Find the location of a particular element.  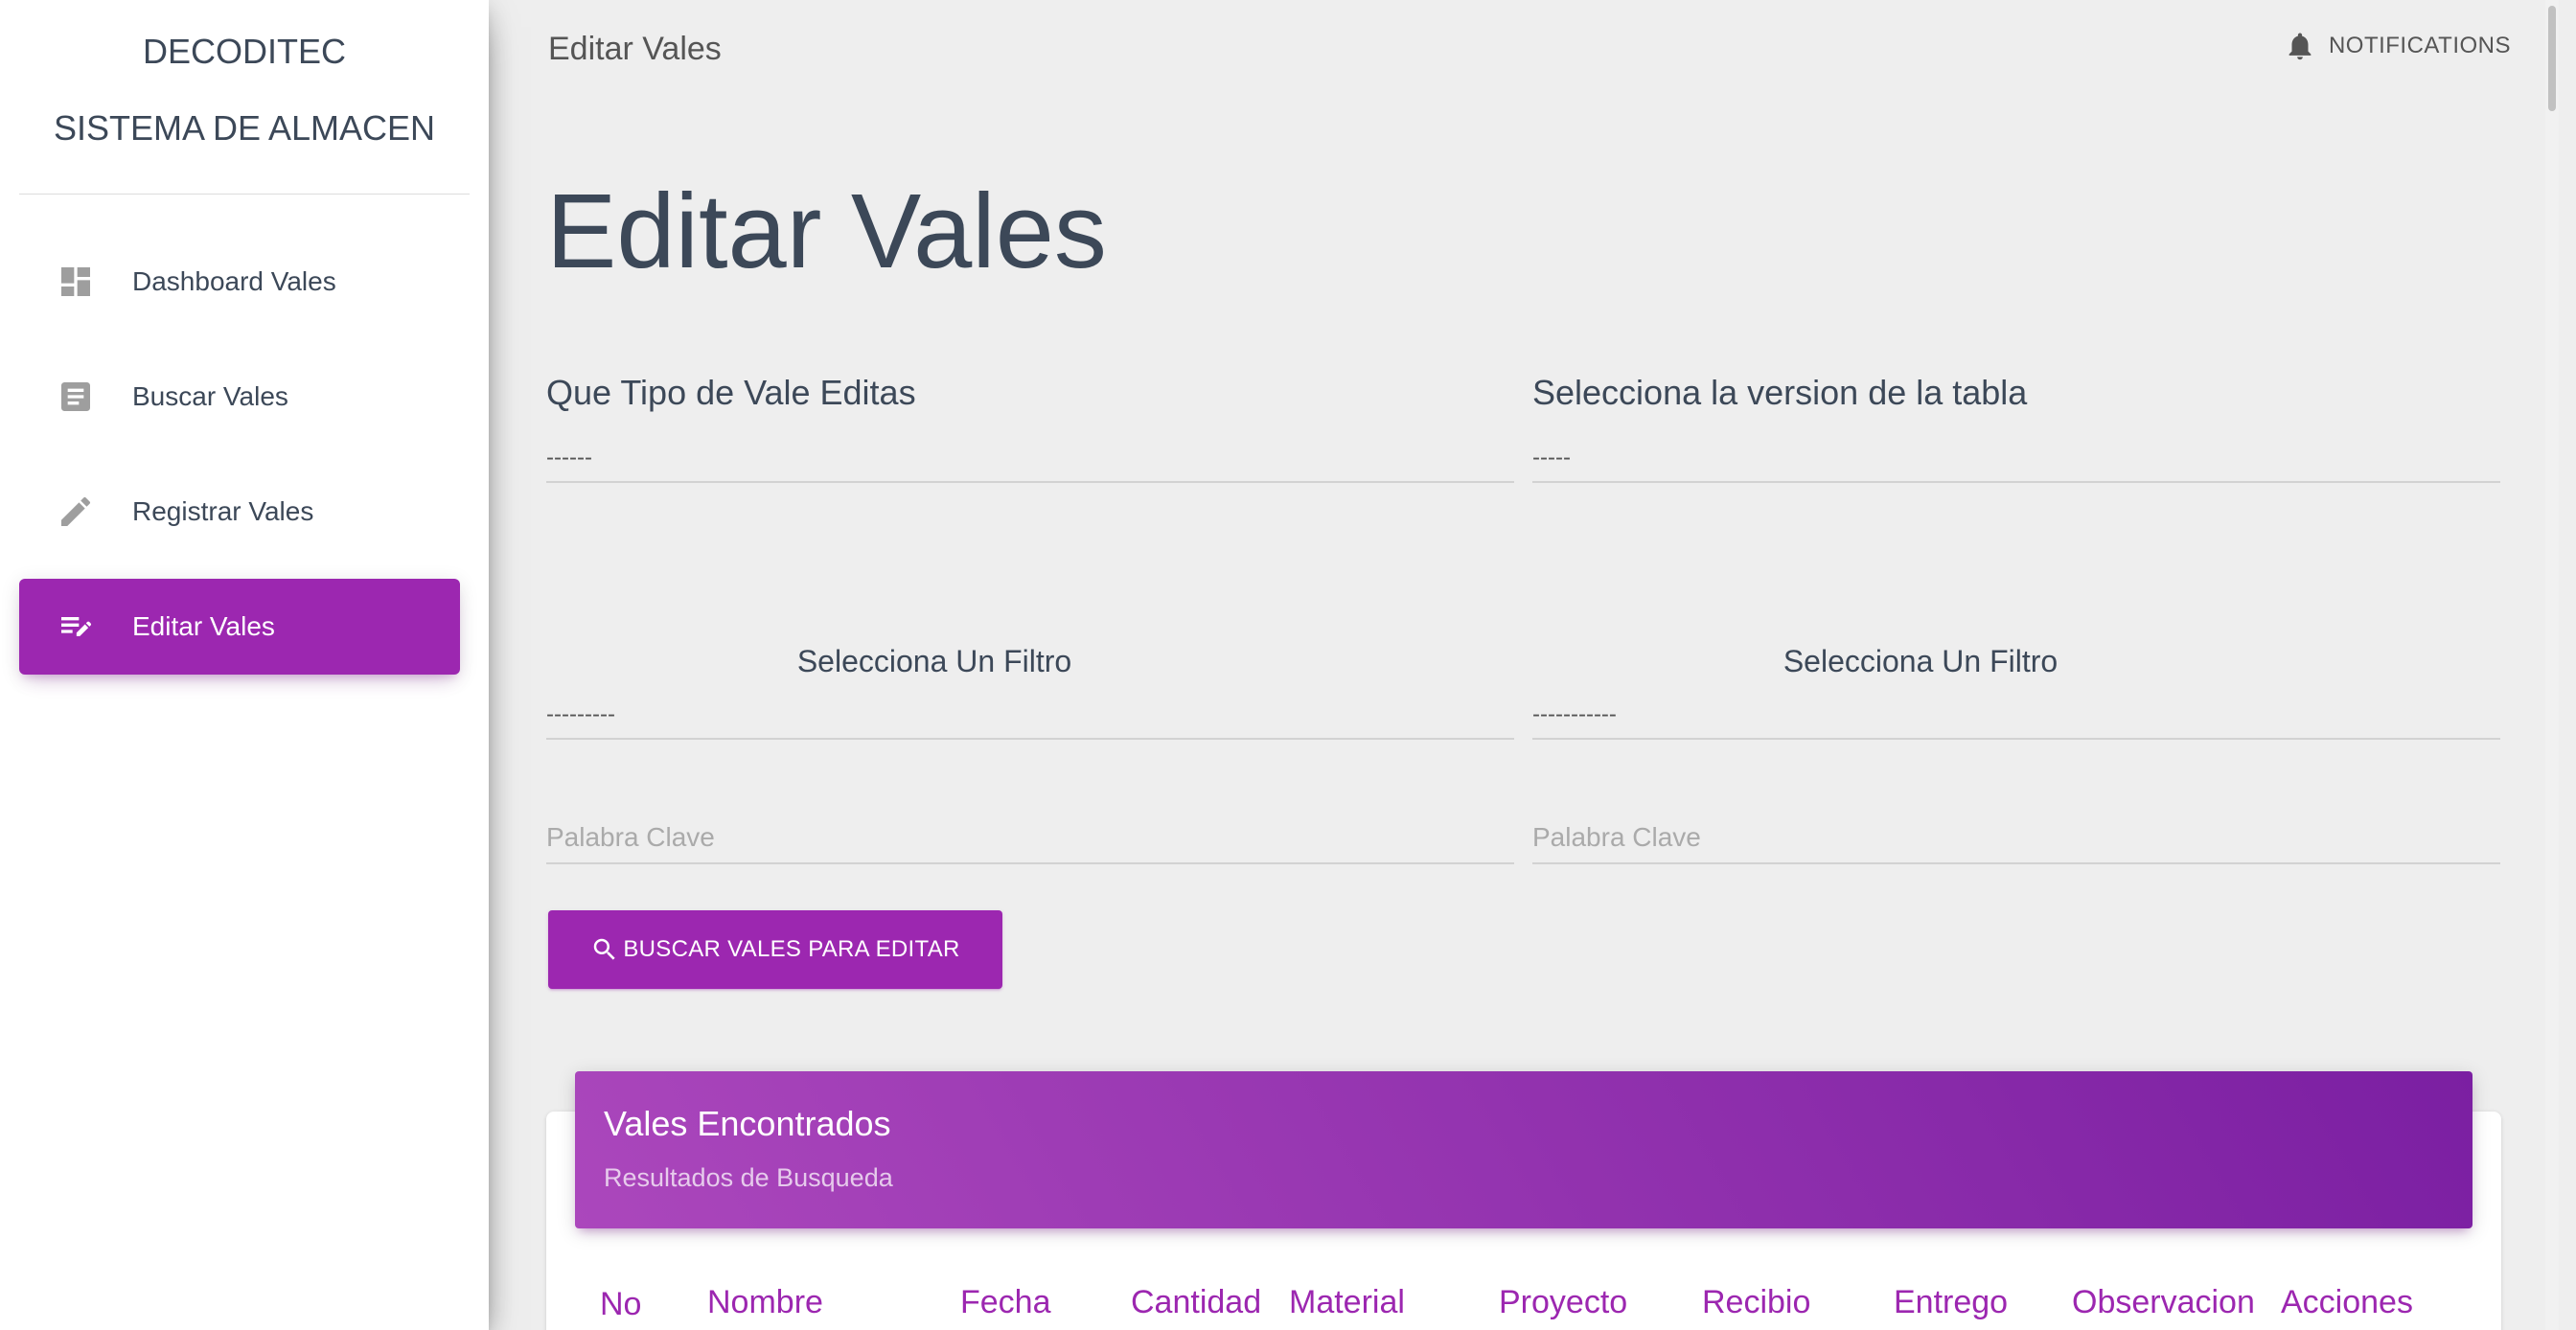

version-tabla-select: ----- is located at coordinates (2016, 461).